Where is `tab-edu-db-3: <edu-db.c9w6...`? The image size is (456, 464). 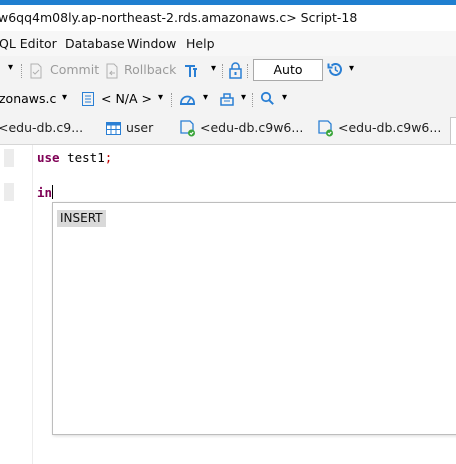
tab-edu-db-3: <edu-db.c9w6... is located at coordinates (389, 127).